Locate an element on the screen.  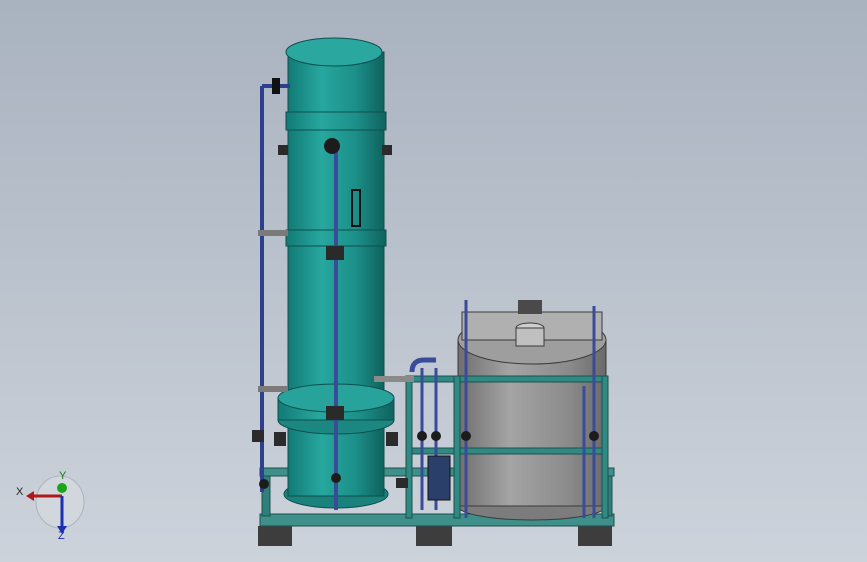
x-axis-label: X is located at coordinates (20, 492).